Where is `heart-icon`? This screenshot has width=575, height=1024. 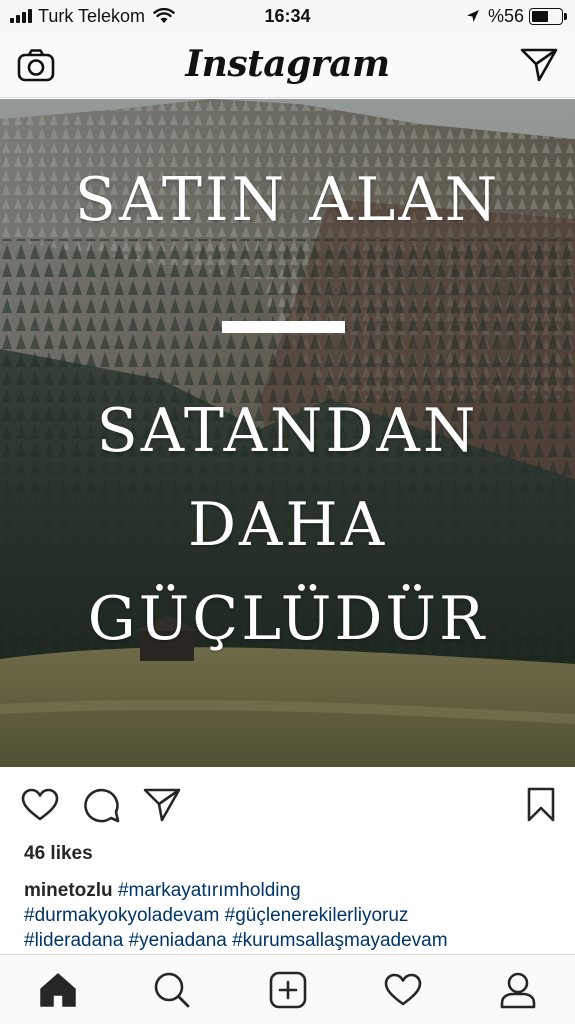 heart-icon is located at coordinates (40, 805).